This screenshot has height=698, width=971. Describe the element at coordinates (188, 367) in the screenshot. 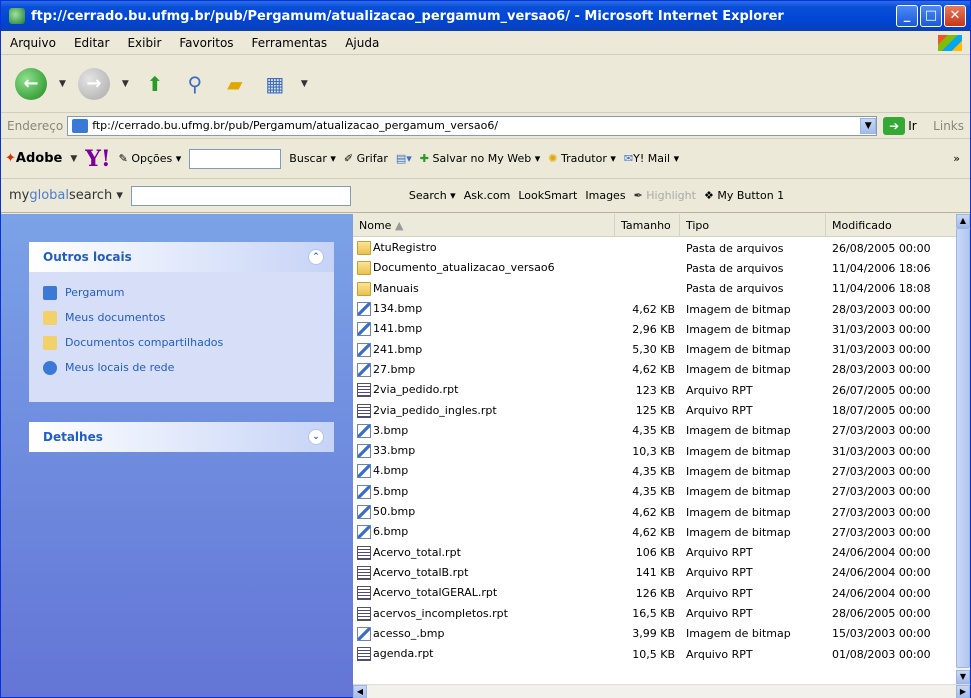

I see `place-meus-locais-de-rede: Meus locais de rede` at that location.